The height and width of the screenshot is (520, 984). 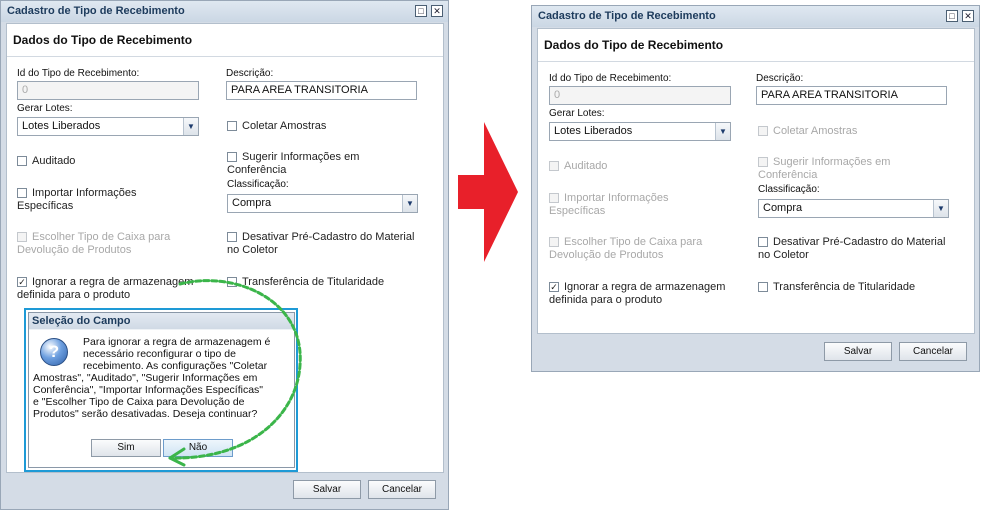 What do you see at coordinates (235, 373) in the screenshot?
I see `annotation-arrow` at bounding box center [235, 373].